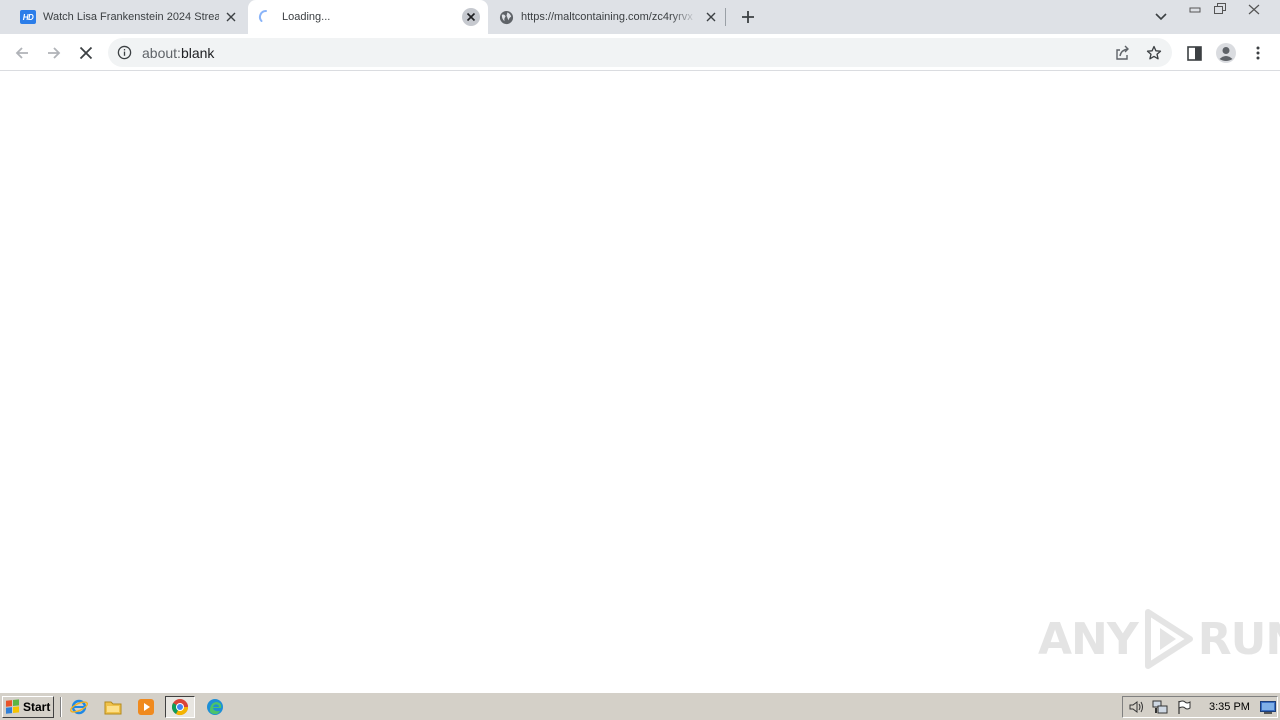 This screenshot has height=720, width=1280. I want to click on tab-title: https://maltcontaining.com/zc4ryrvx, so click(607, 17).